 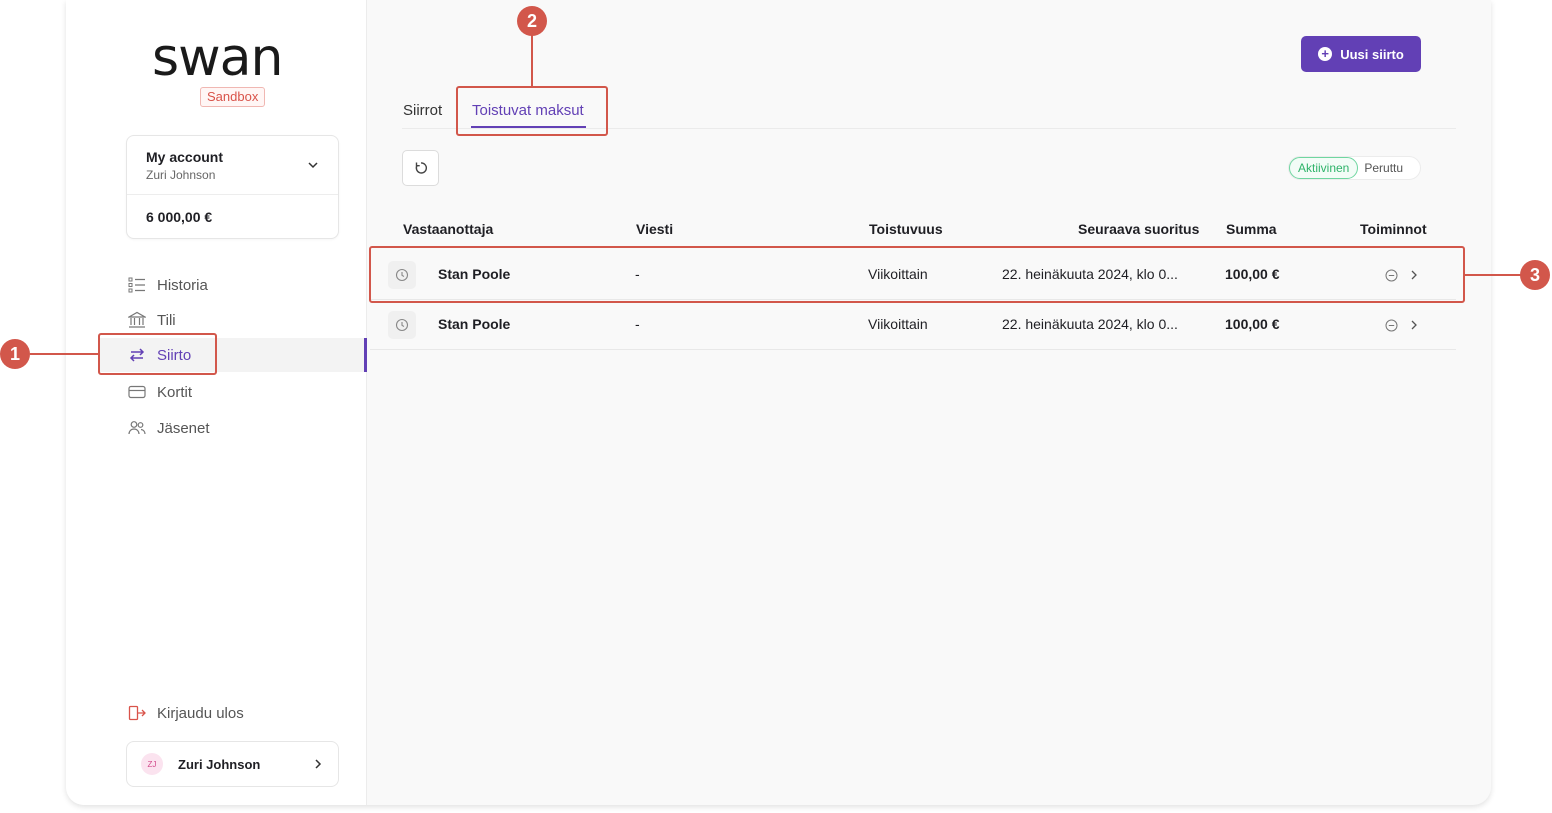 What do you see at coordinates (532, 111) in the screenshot?
I see `highlight-tab` at bounding box center [532, 111].